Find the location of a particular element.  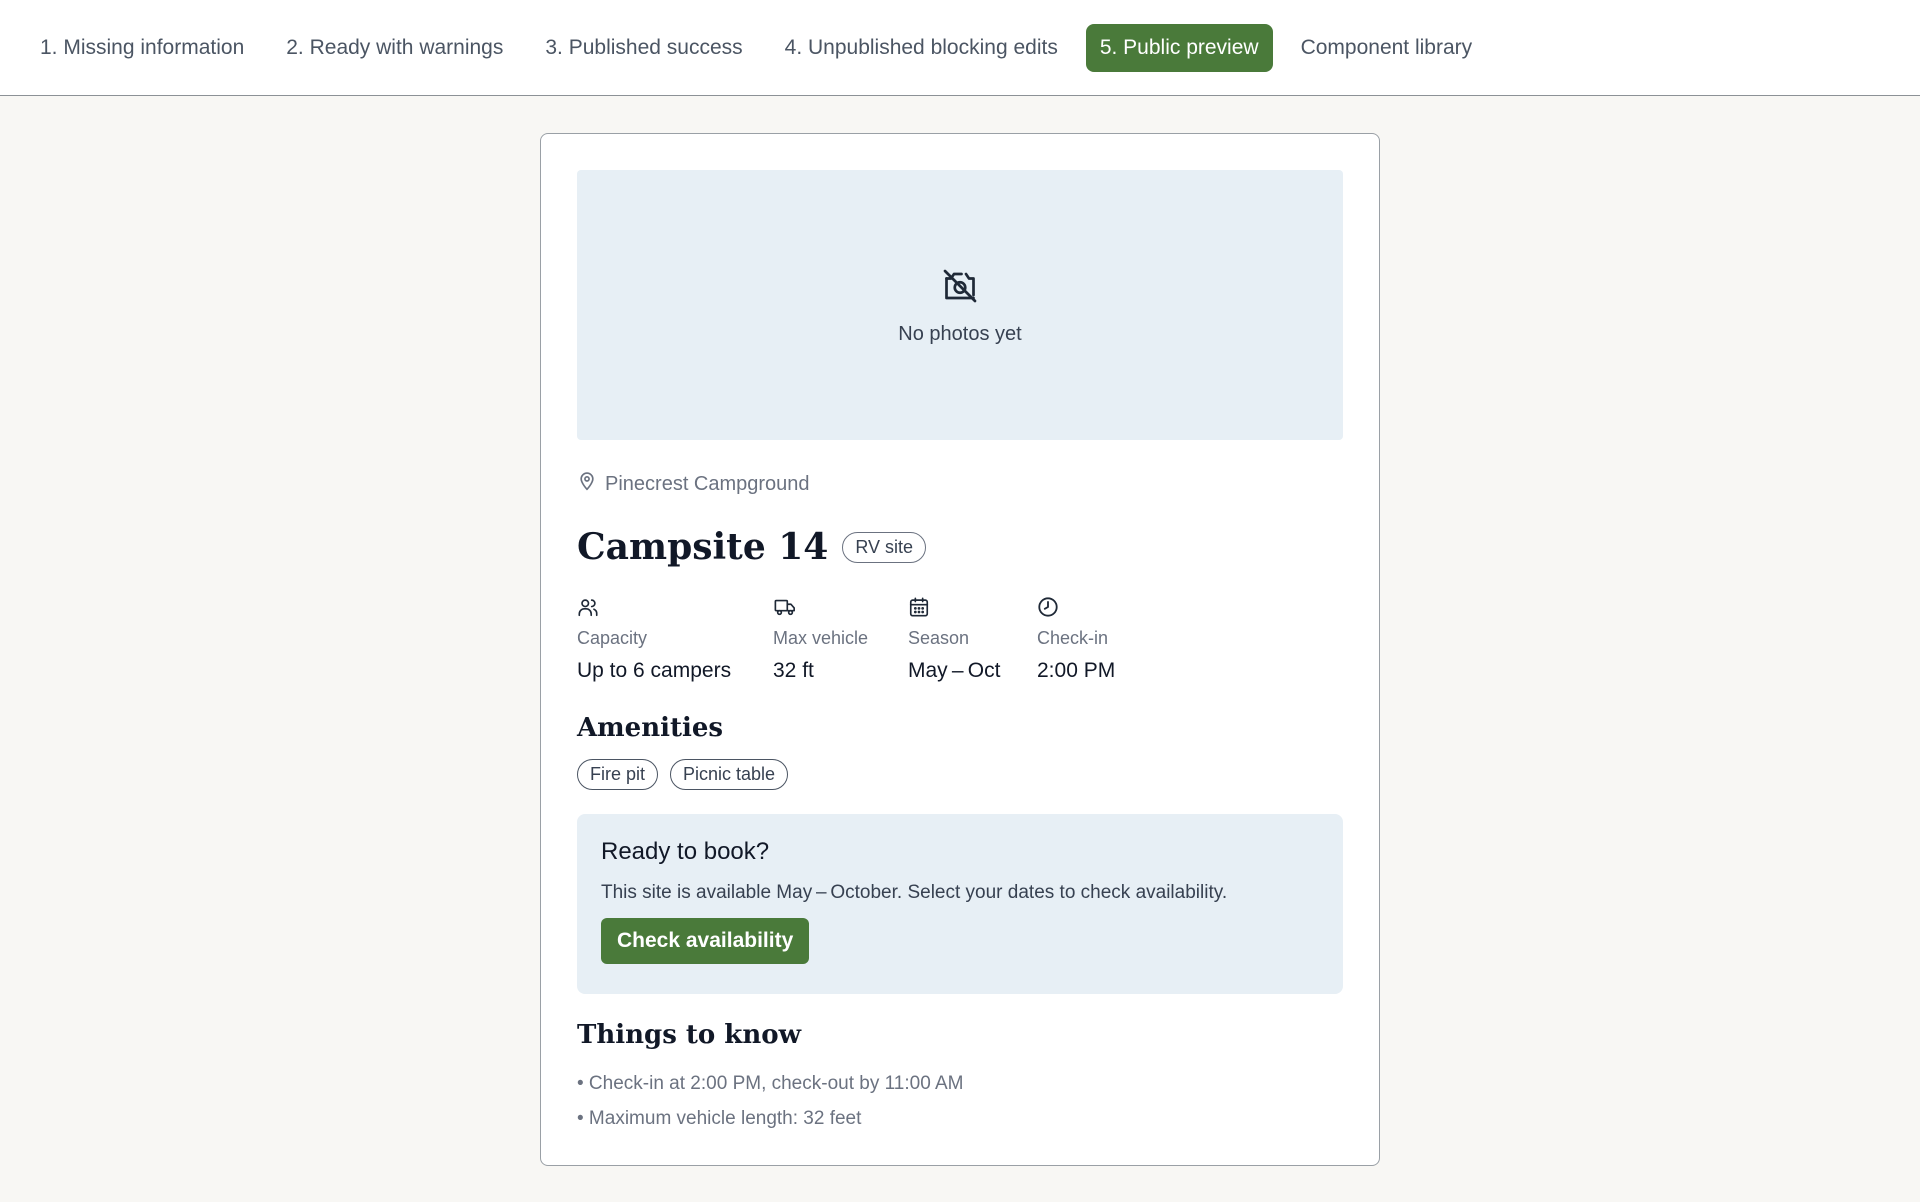

amenities-list: Fire pit Picnic table is located at coordinates (960, 774).